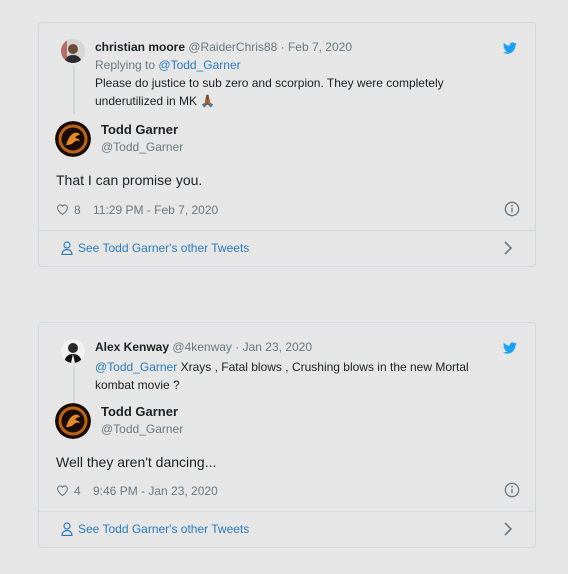 This screenshot has width=568, height=574. Describe the element at coordinates (232, 47) in the screenshot. I see `author-handle: @RaiderChris88` at that location.